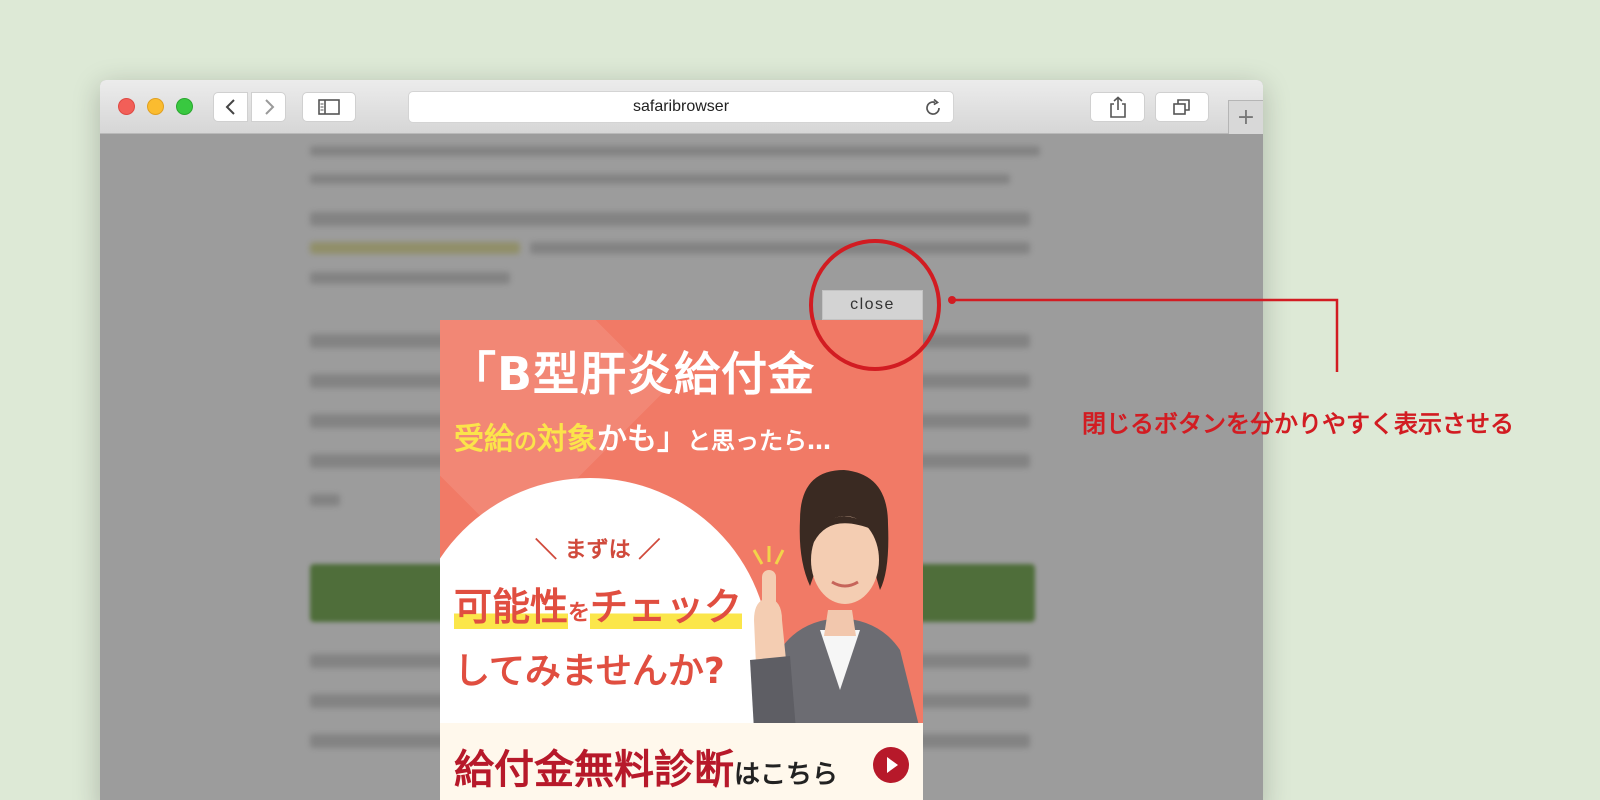 Image resolution: width=1600 pixels, height=800 pixels. What do you see at coordinates (891, 765) in the screenshot?
I see `play-arrow-icon` at bounding box center [891, 765].